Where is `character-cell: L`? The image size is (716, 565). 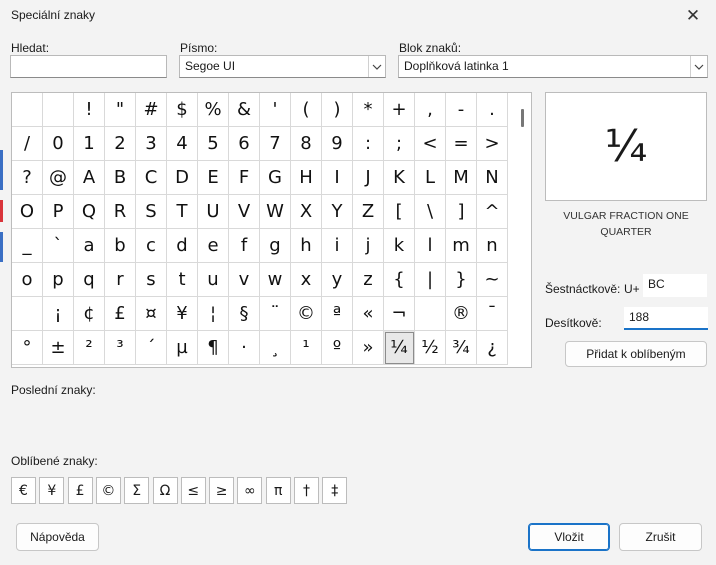
character-cell: L is located at coordinates (430, 178).